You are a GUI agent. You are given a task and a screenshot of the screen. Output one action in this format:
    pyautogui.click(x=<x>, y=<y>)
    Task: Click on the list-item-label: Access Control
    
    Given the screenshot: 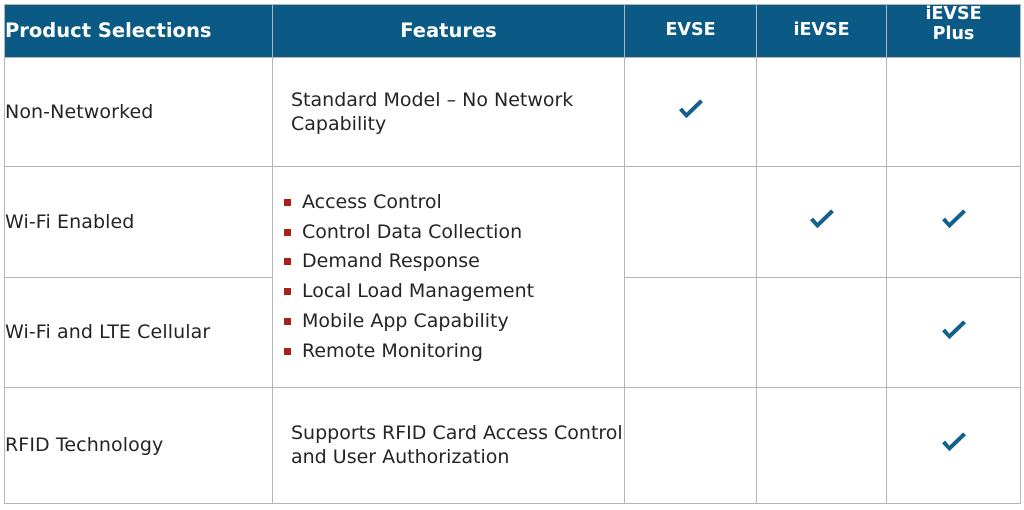 What is the action you would take?
    pyautogui.click(x=372, y=201)
    